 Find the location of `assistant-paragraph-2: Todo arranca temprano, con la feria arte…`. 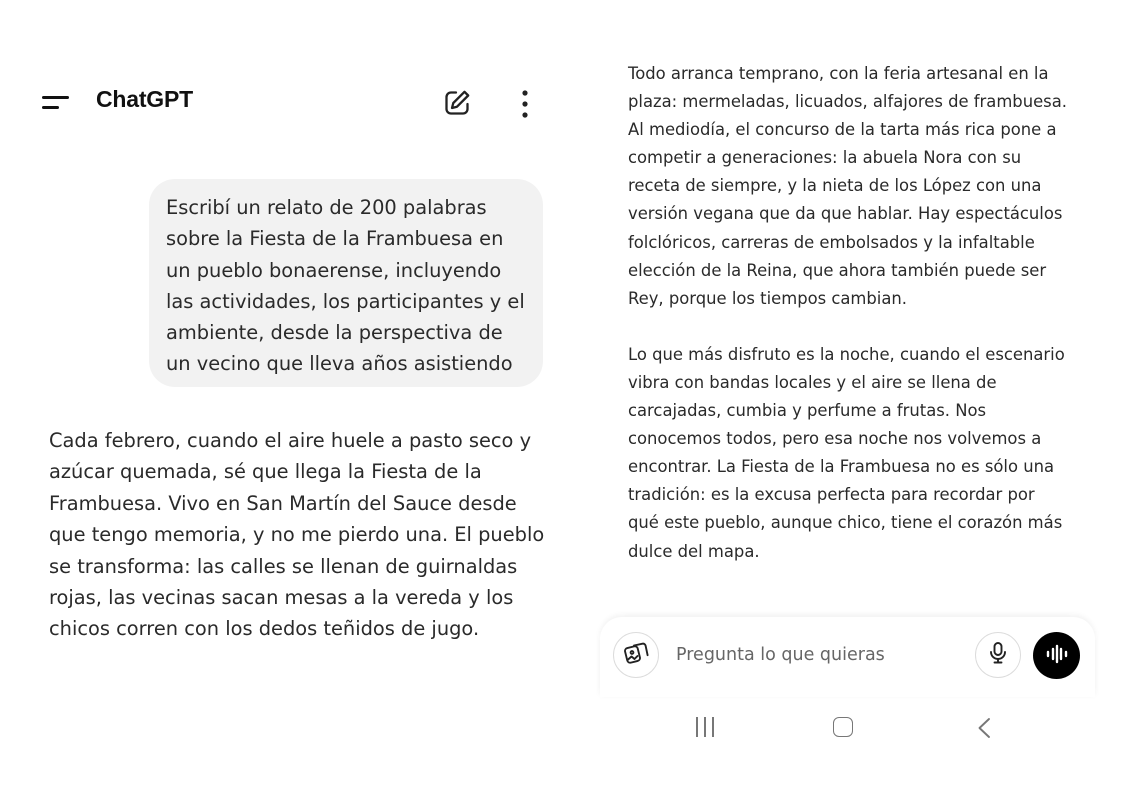

assistant-paragraph-2: Todo arranca temprano, con la feria arte… is located at coordinates (847, 186).